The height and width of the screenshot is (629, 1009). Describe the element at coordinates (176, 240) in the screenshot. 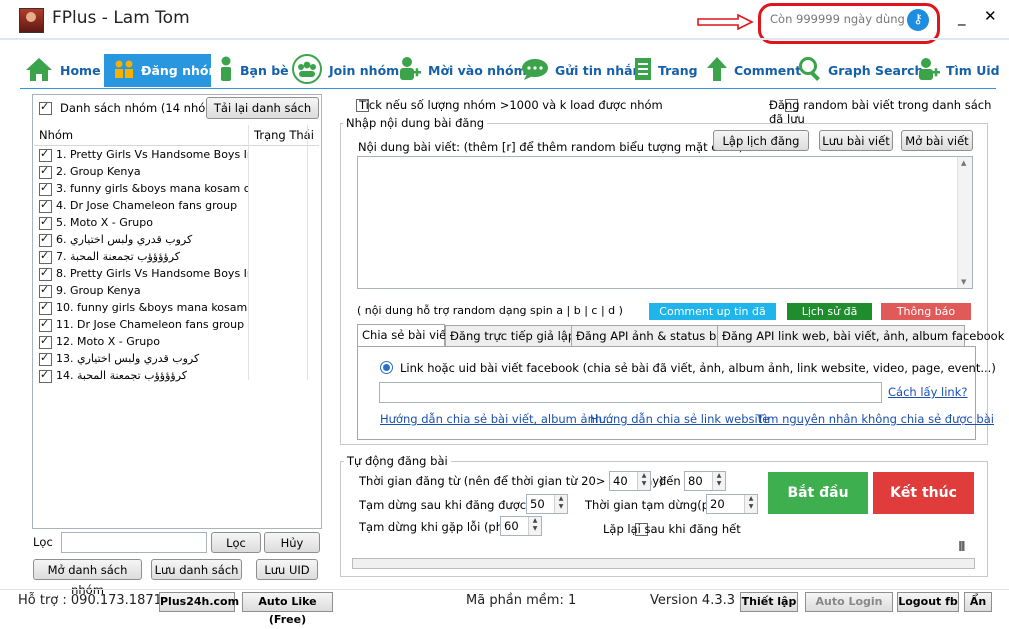

I see `table-row: 6. كروب قدري ولبس اختياري` at that location.